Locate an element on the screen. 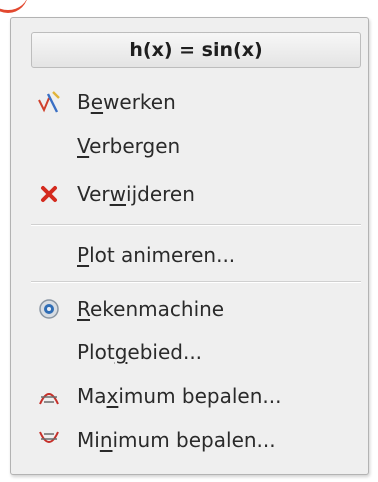  menu-item-delete: Verwijderen is located at coordinates (195, 194).